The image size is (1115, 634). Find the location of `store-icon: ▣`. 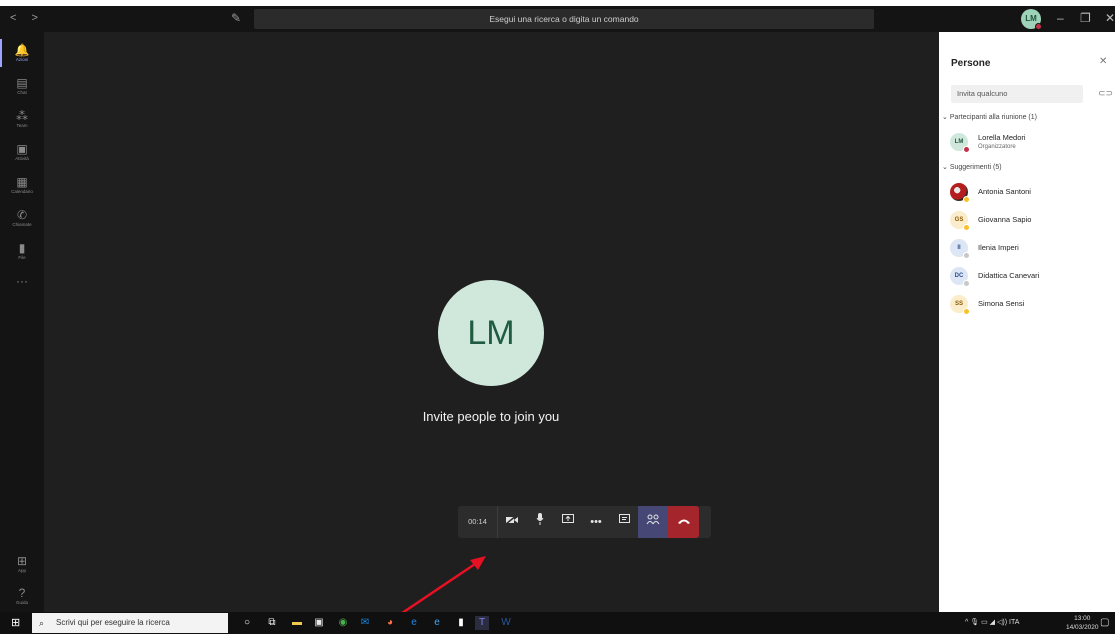

store-icon: ▣ is located at coordinates (319, 623).